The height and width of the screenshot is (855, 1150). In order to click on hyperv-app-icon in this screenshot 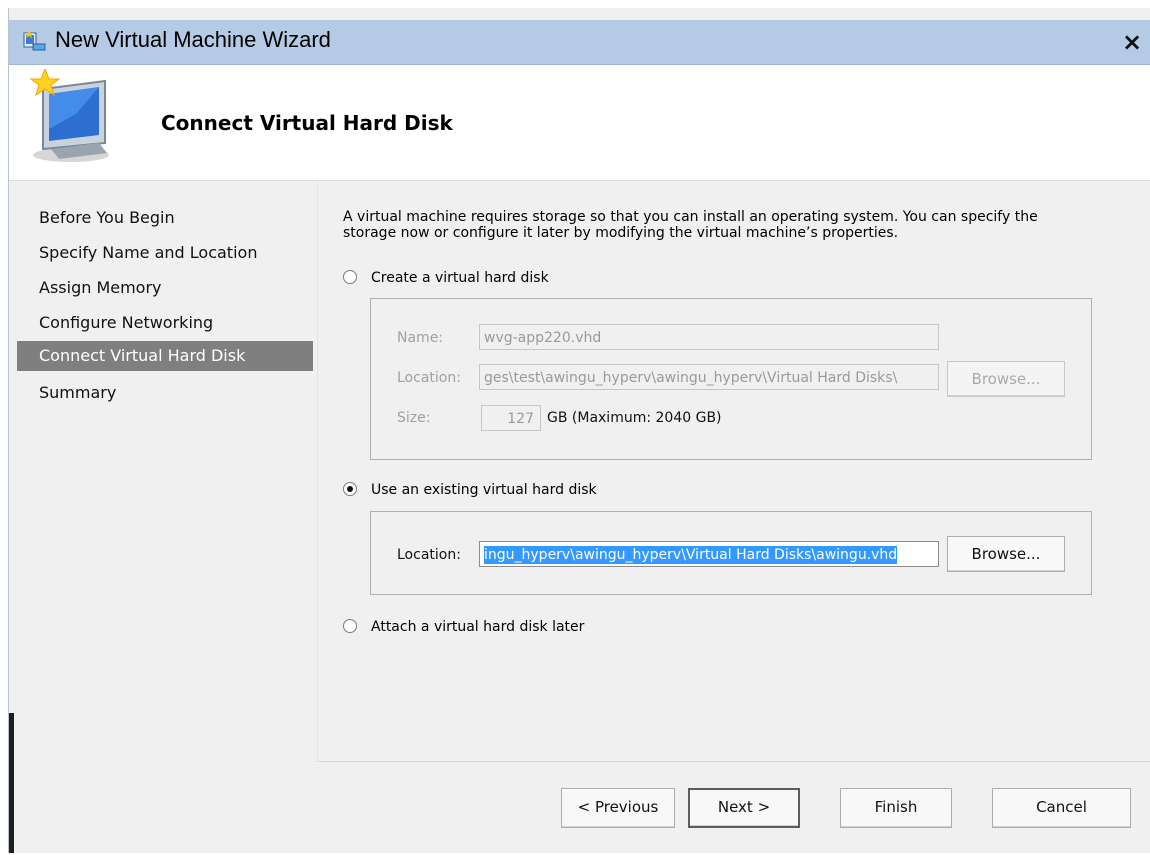, I will do `click(35, 43)`.